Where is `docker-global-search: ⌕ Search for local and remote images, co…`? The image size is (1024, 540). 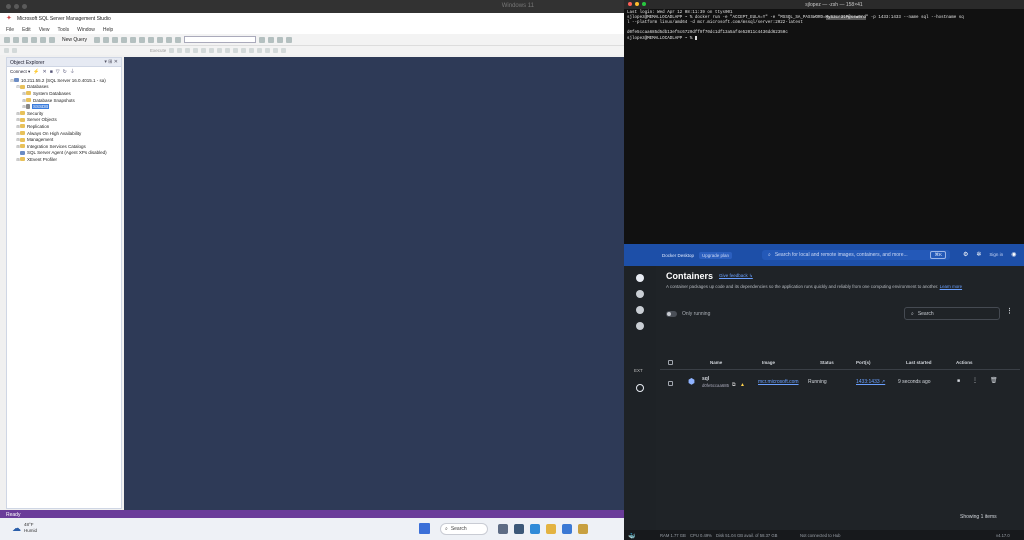 docker-global-search: ⌕ Search for local and remote images, co… is located at coordinates (856, 255).